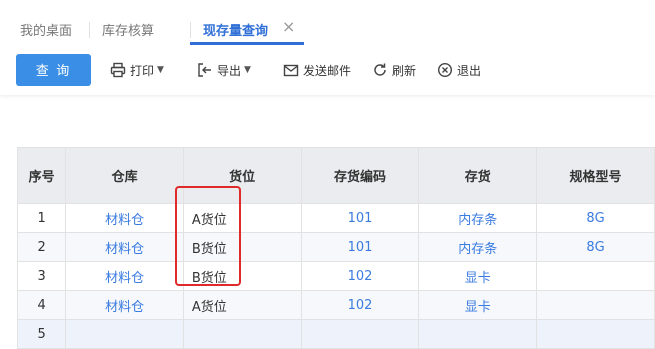 The width and height of the screenshot is (655, 349). I want to click on cell-item-link, so click(477, 334).